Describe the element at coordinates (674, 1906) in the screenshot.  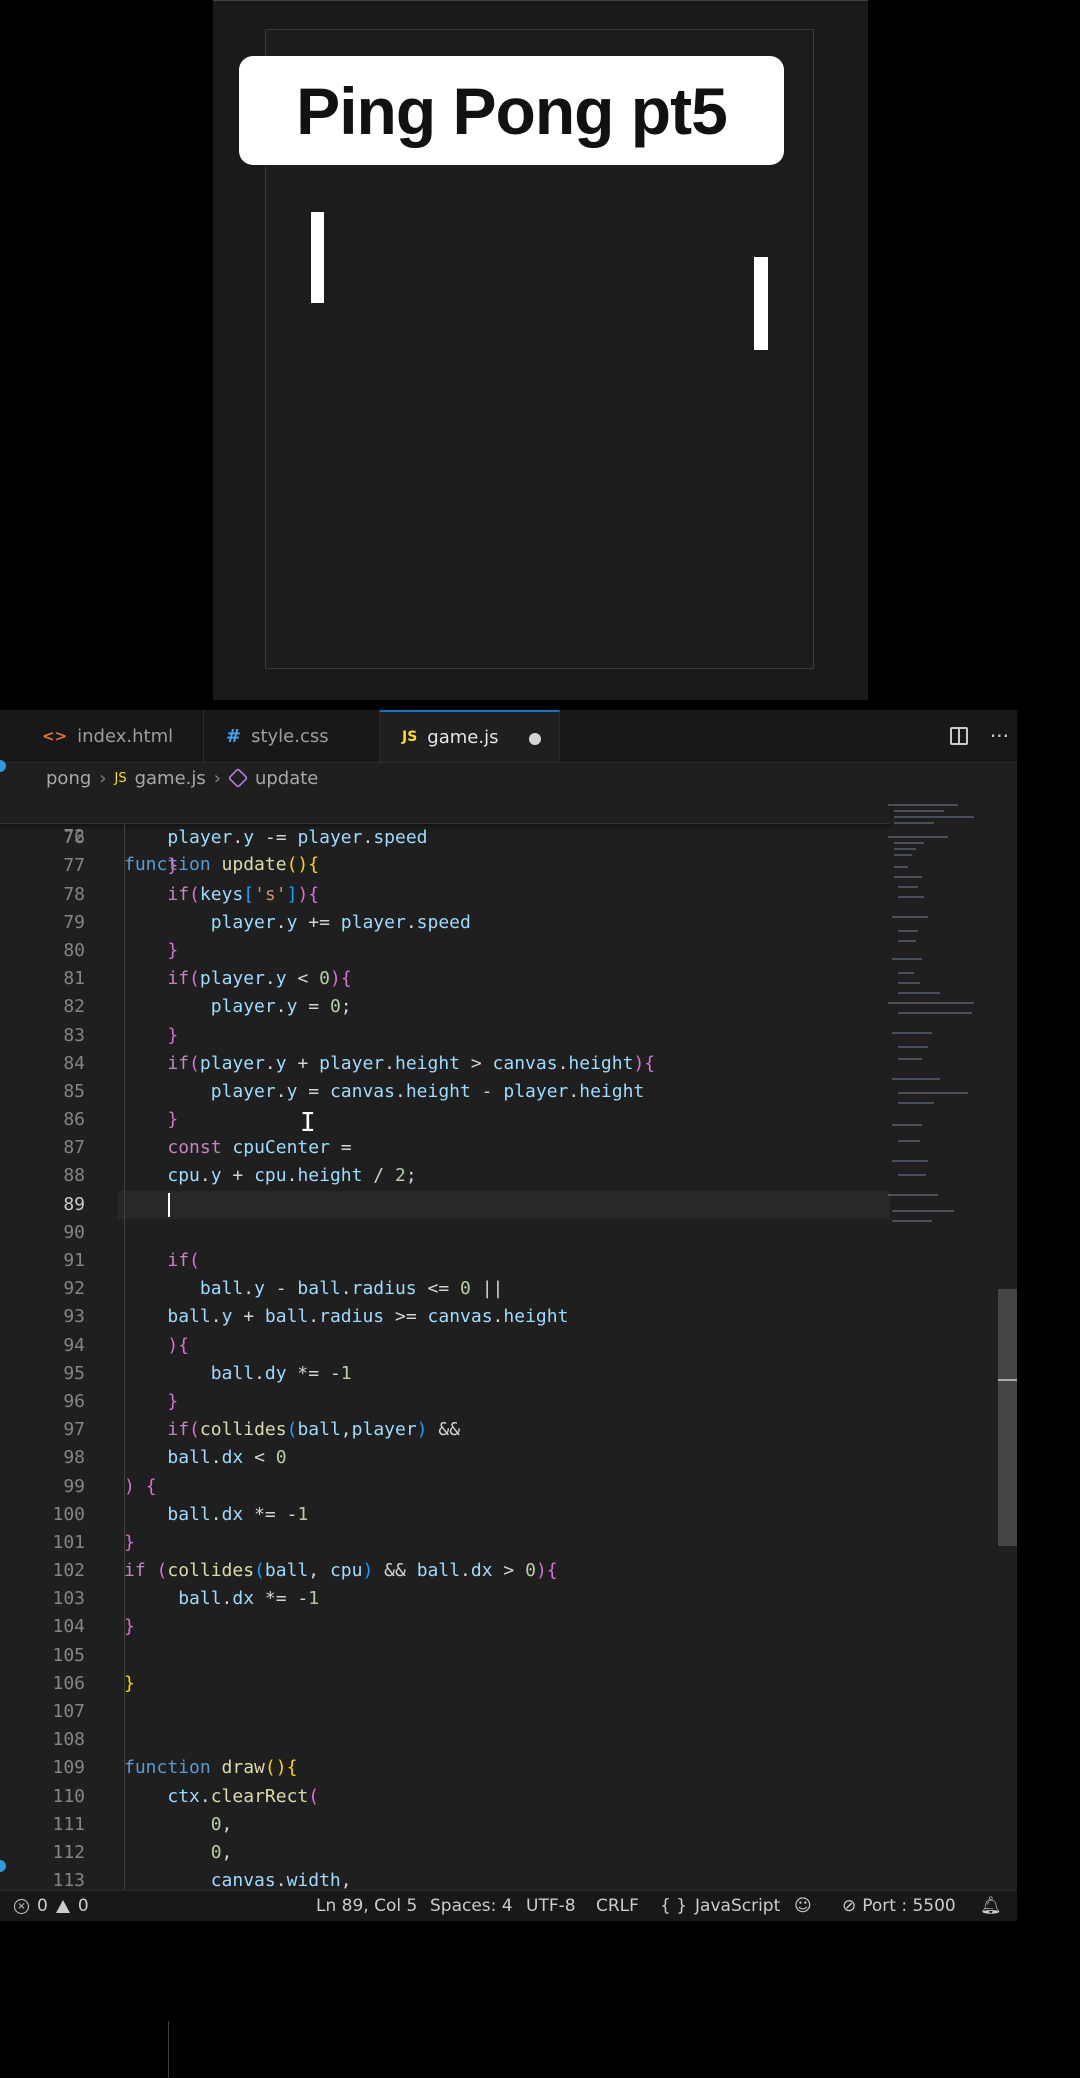
I see `braces-icon: { }` at that location.